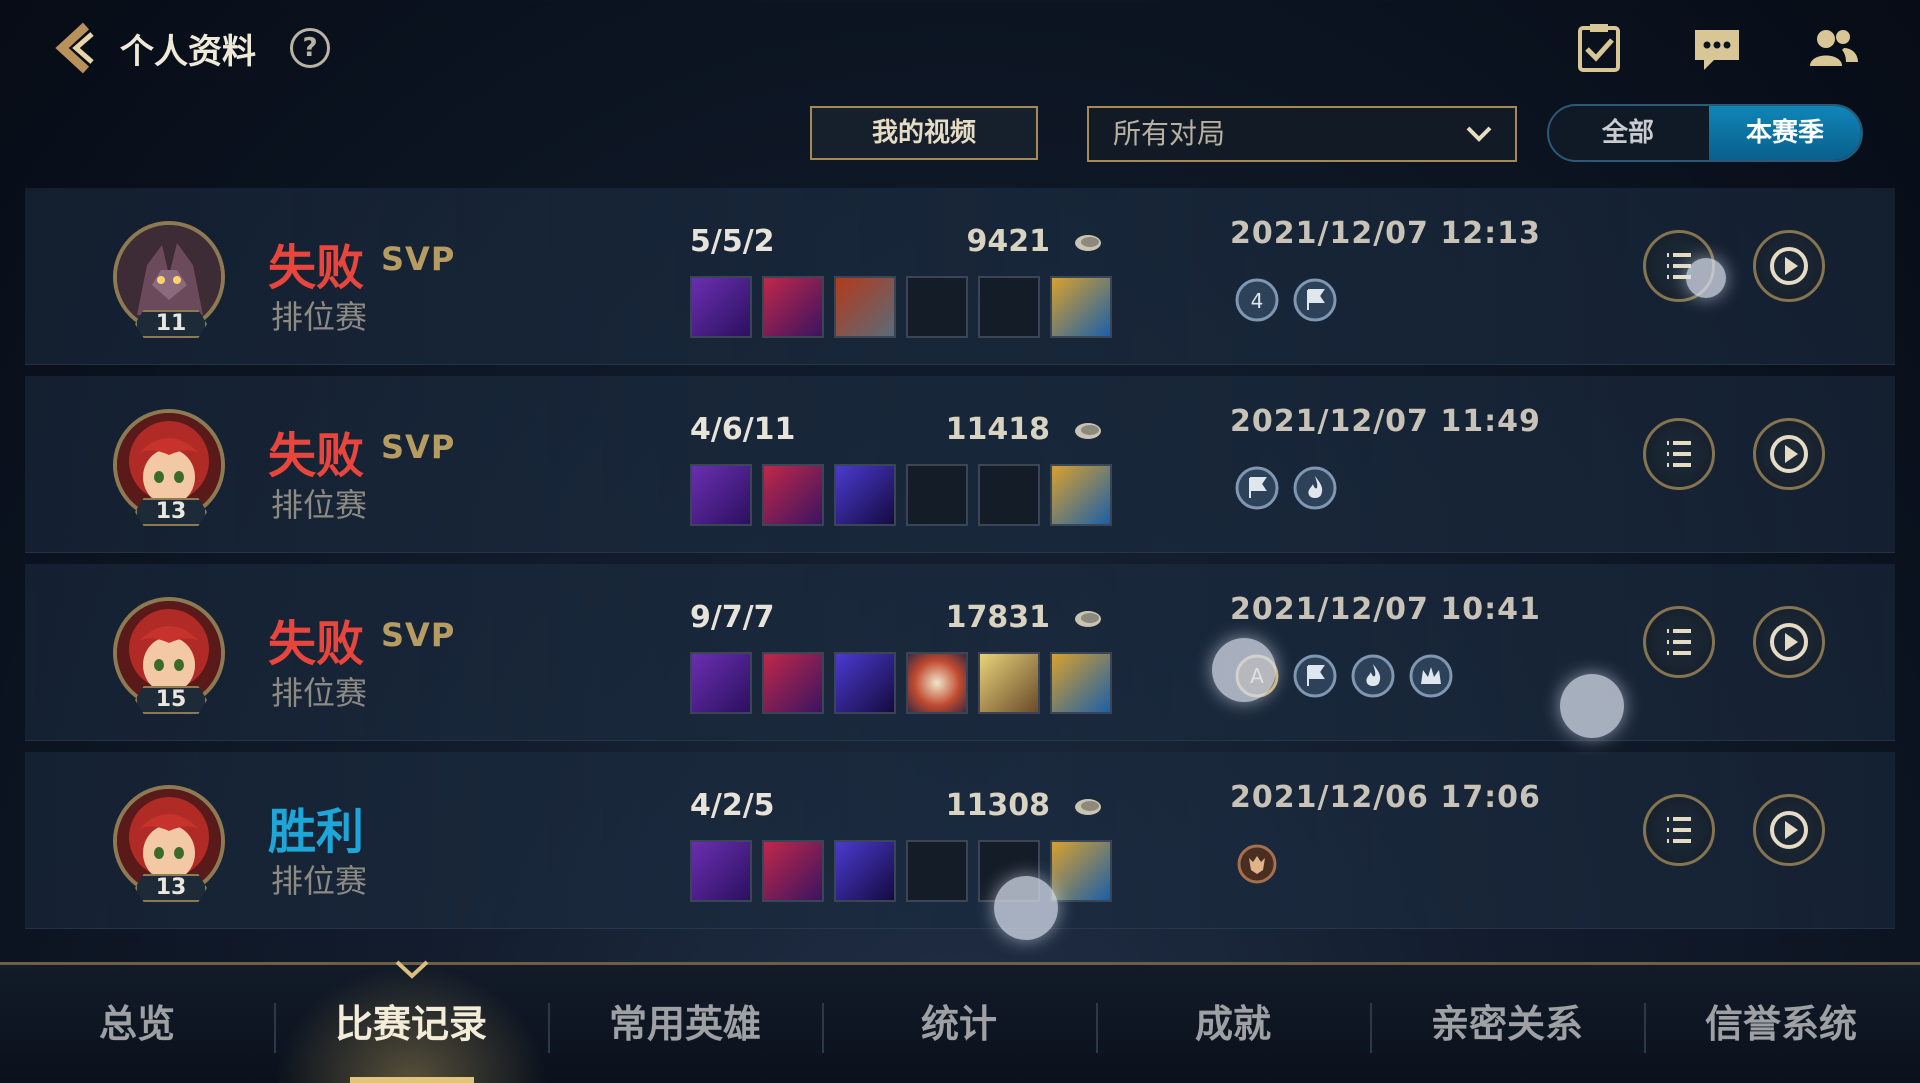 The height and width of the screenshot is (1083, 1920). I want to click on tab-match-history: 比赛记录, so click(411, 1020).